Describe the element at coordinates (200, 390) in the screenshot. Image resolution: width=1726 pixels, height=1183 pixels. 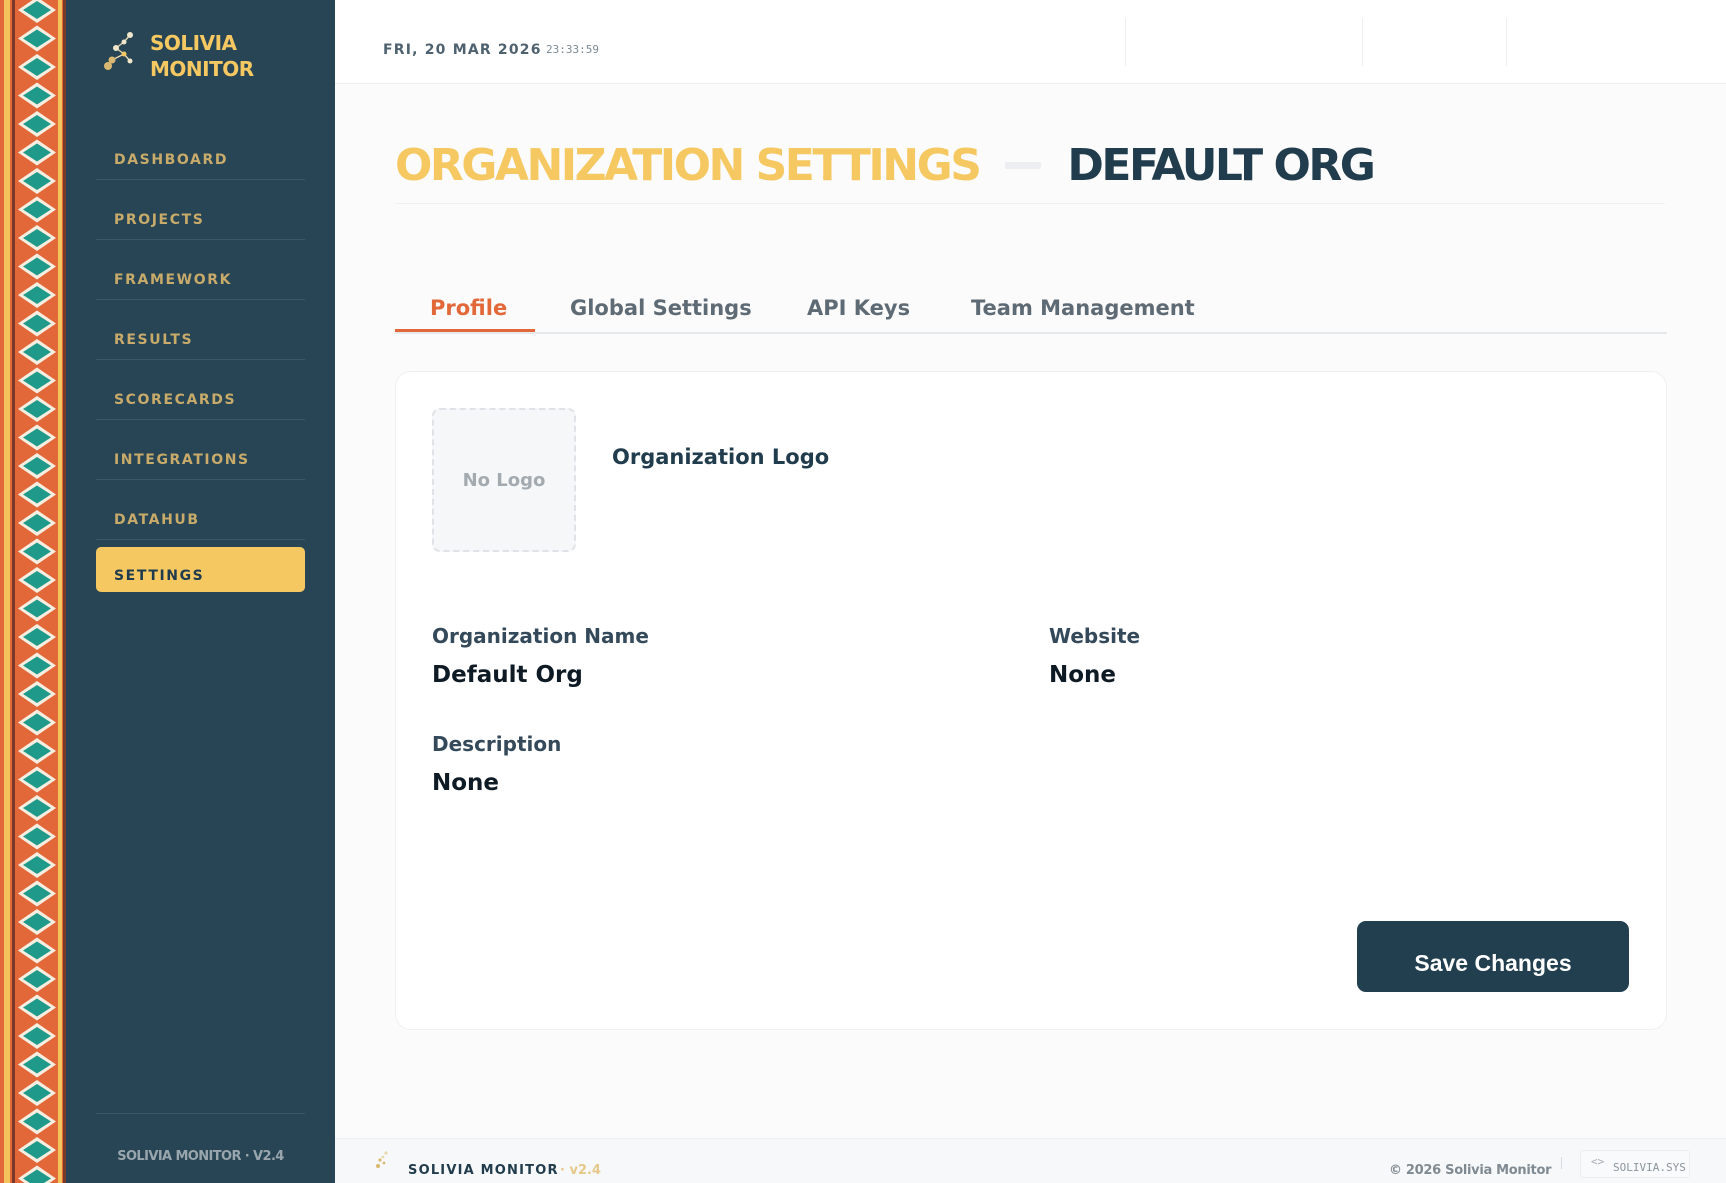
I see `sidebar-item-scorecards: SCORECARDS` at that location.